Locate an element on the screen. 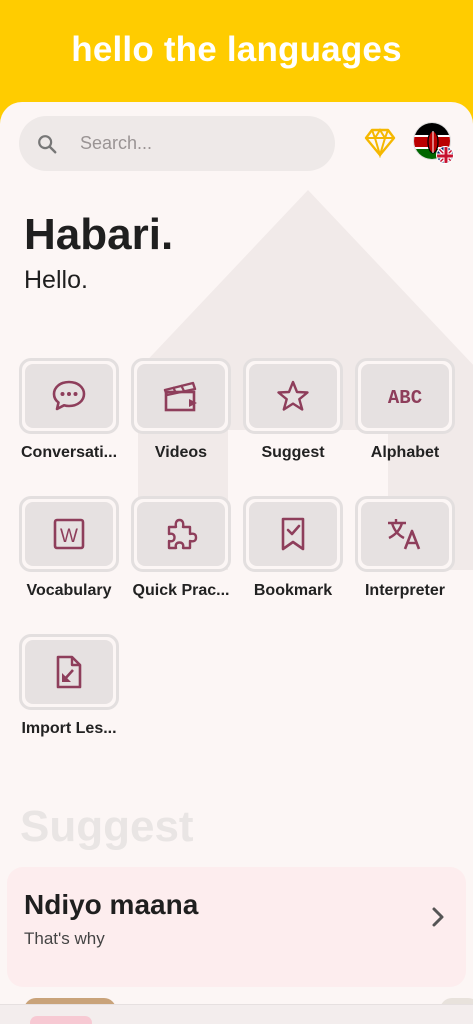 This screenshot has height=1024, width=473. tile-videos: Videos is located at coordinates (181, 410).